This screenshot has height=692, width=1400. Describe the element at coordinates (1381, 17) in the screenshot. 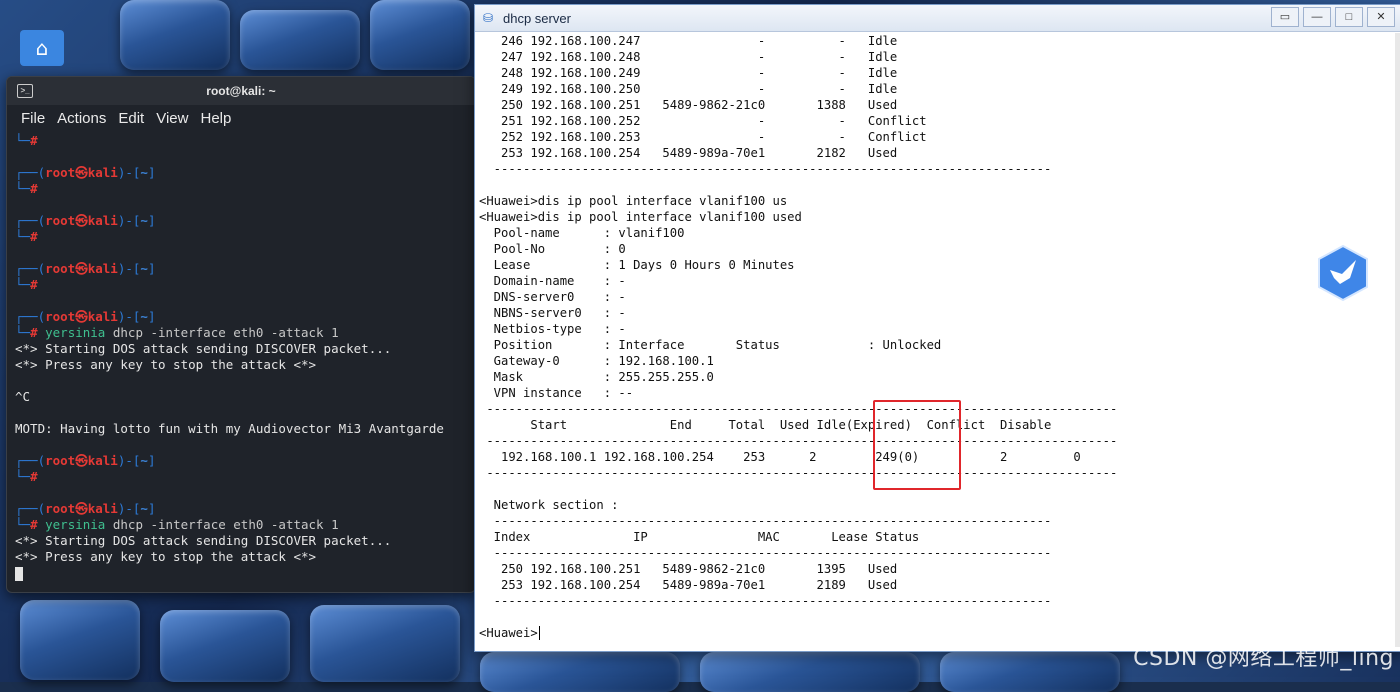

I see `close-button: ✕` at that location.